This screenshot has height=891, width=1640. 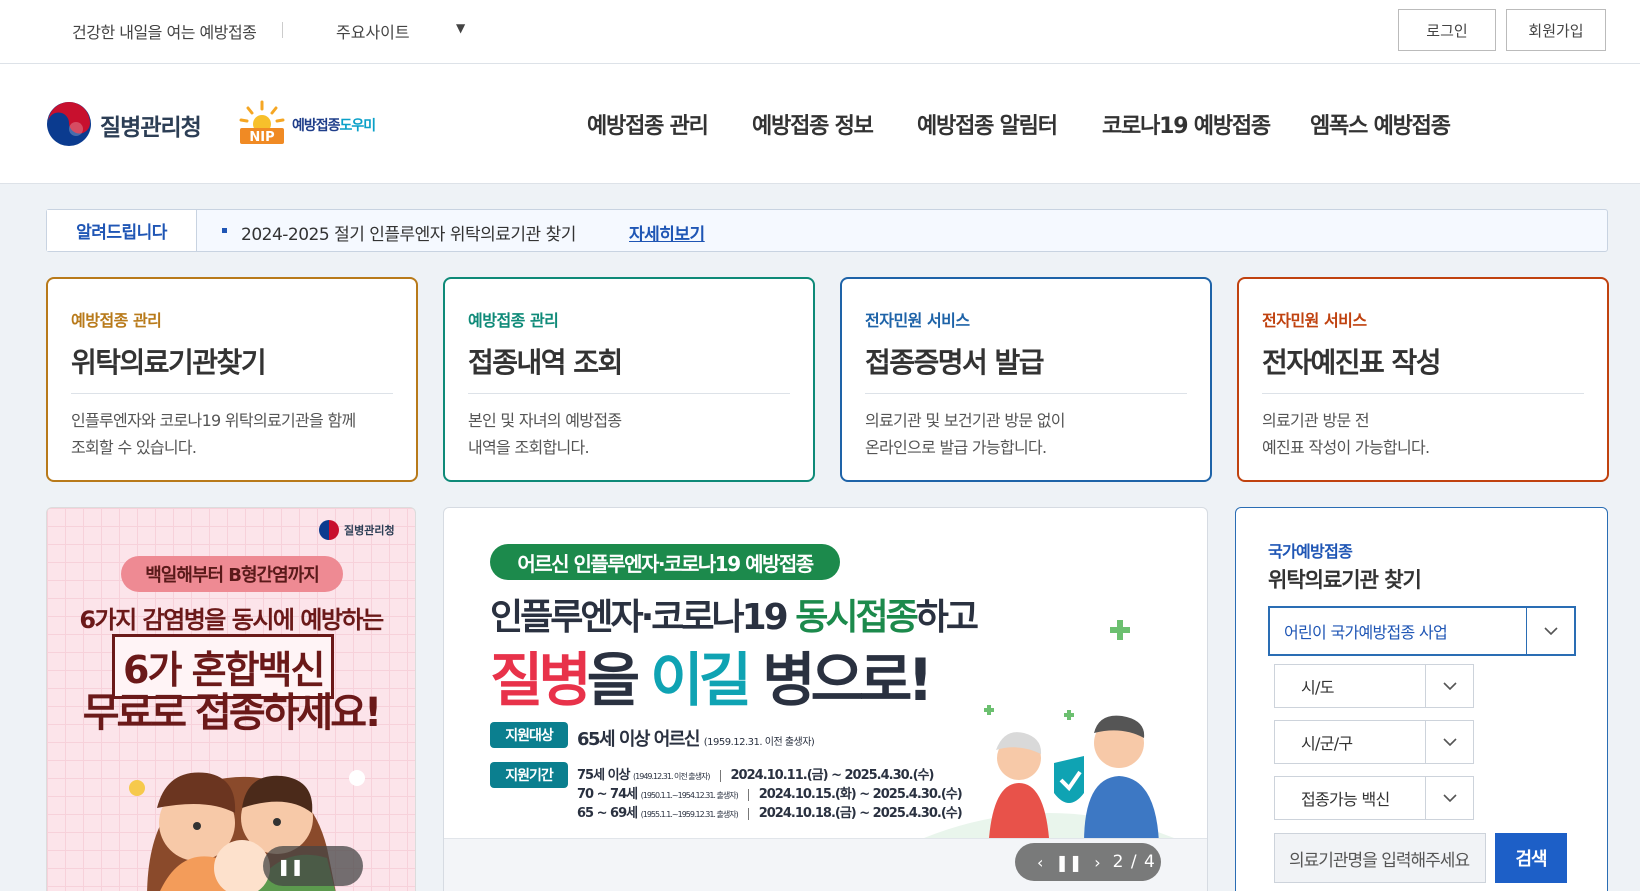 What do you see at coordinates (545, 434) in the screenshot?
I see `card-description: 본인 및 자녀의 예방접종 내역을 조회합니다.` at bounding box center [545, 434].